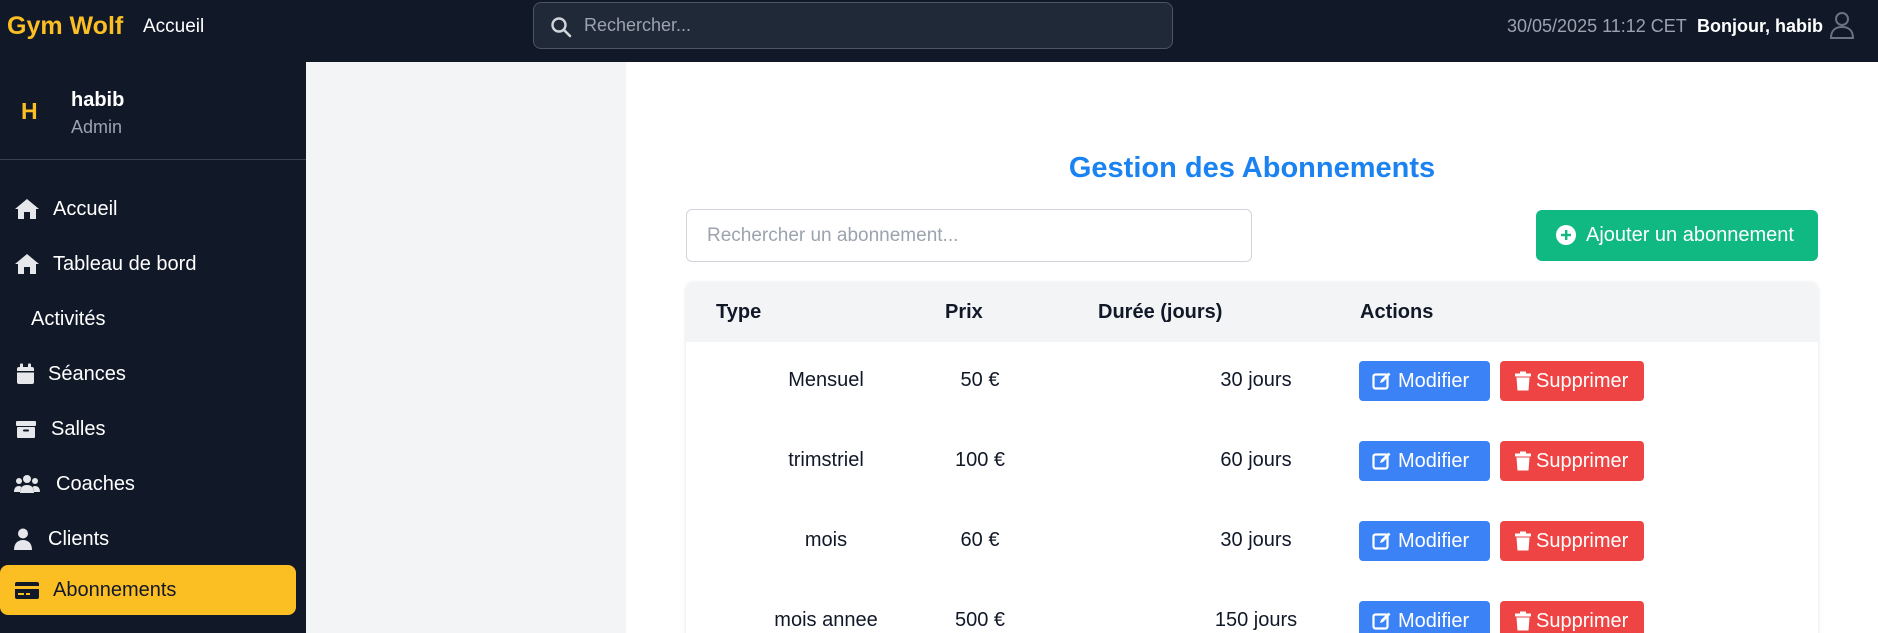  What do you see at coordinates (826, 460) in the screenshot?
I see `cell-type: trimstriel` at bounding box center [826, 460].